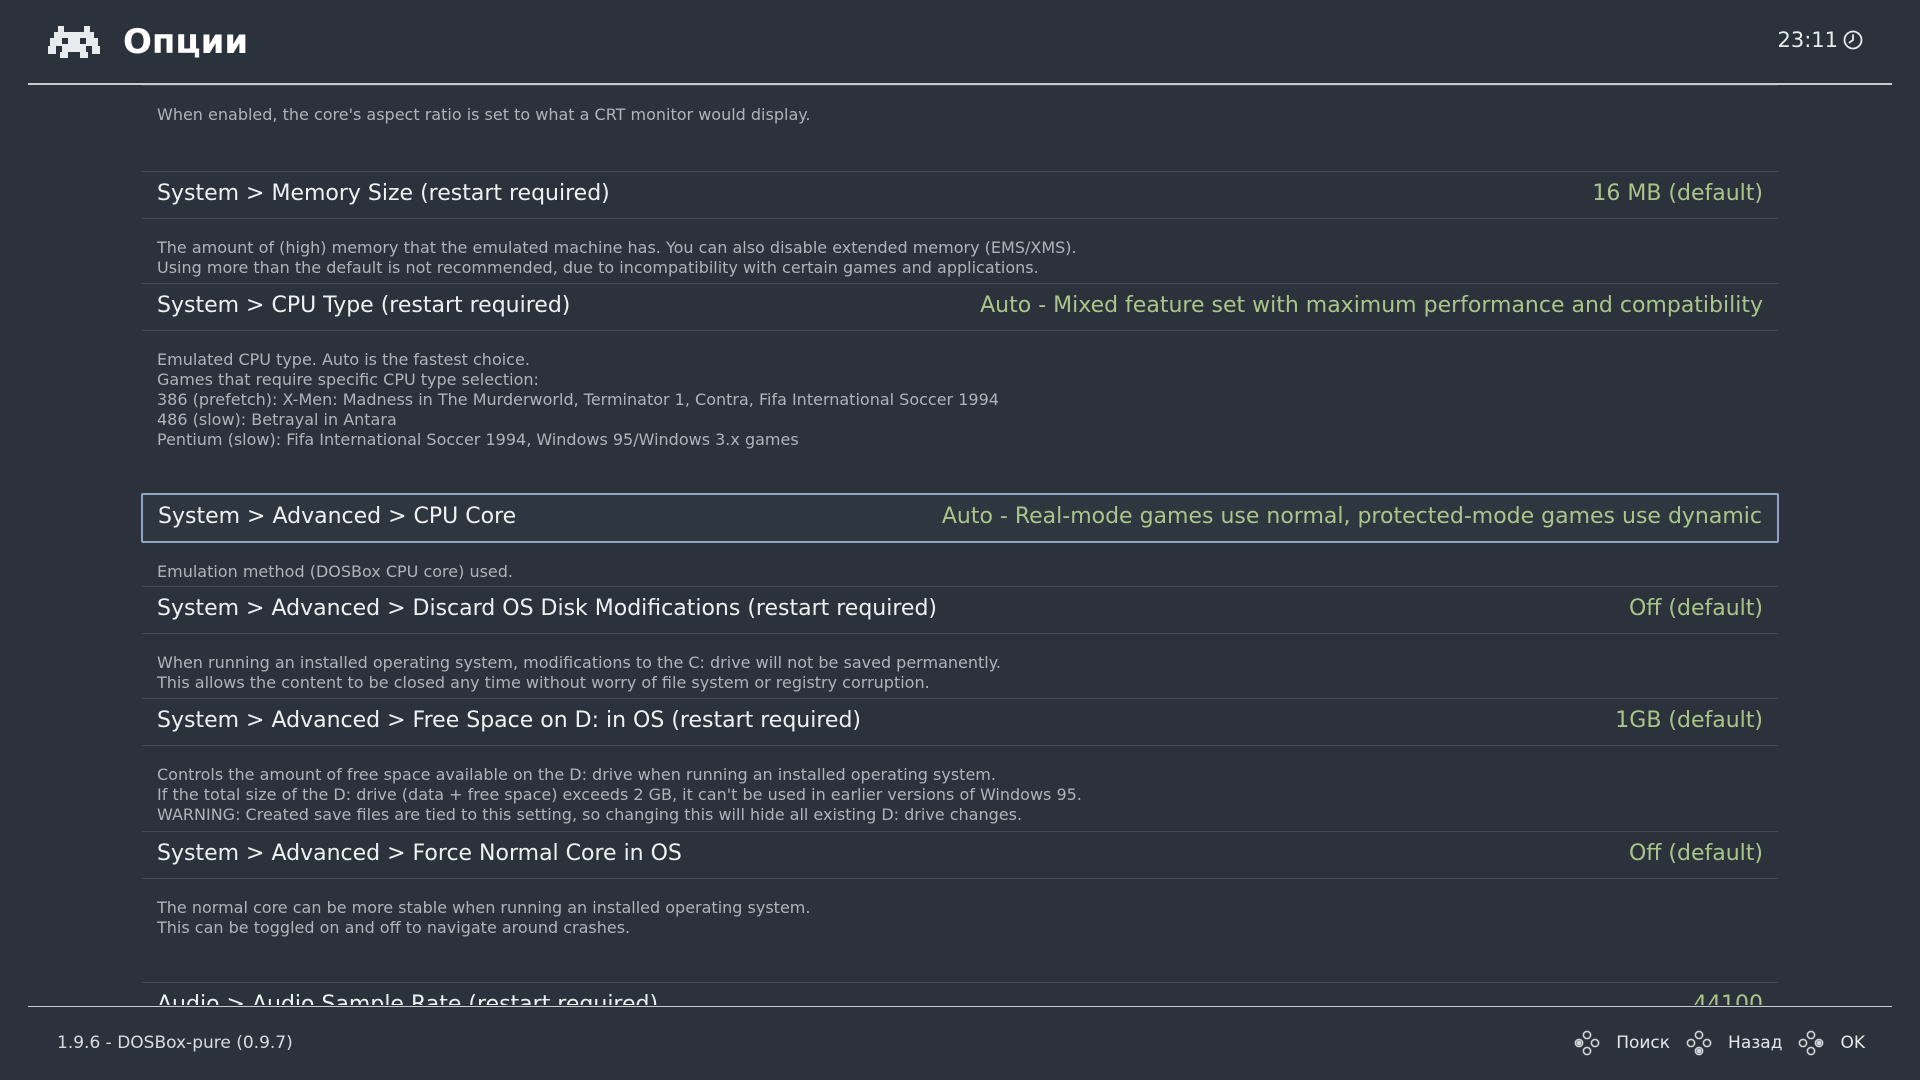 Image resolution: width=1920 pixels, height=1080 pixels. I want to click on search-button-label: Поиск, so click(1643, 1043).